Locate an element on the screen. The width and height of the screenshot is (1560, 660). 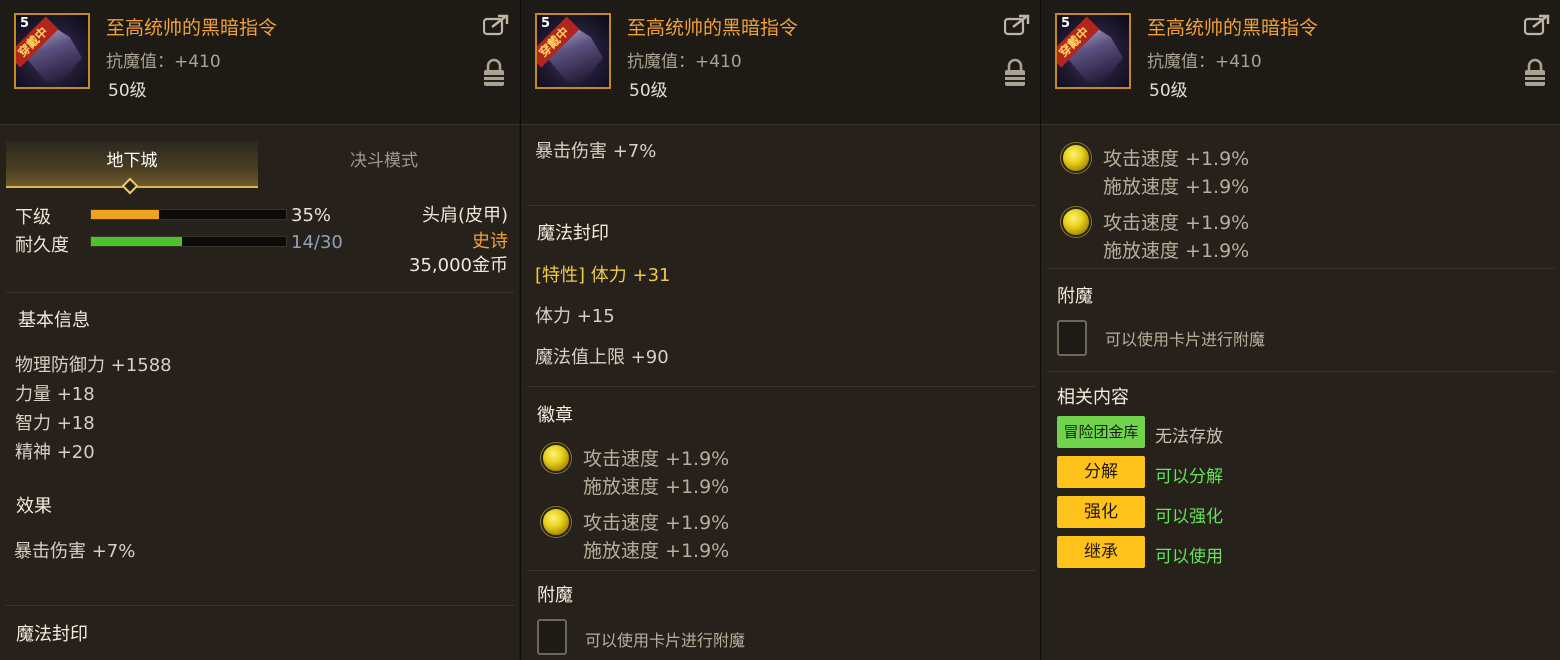
grade-bar-fill is located at coordinates (125, 214).